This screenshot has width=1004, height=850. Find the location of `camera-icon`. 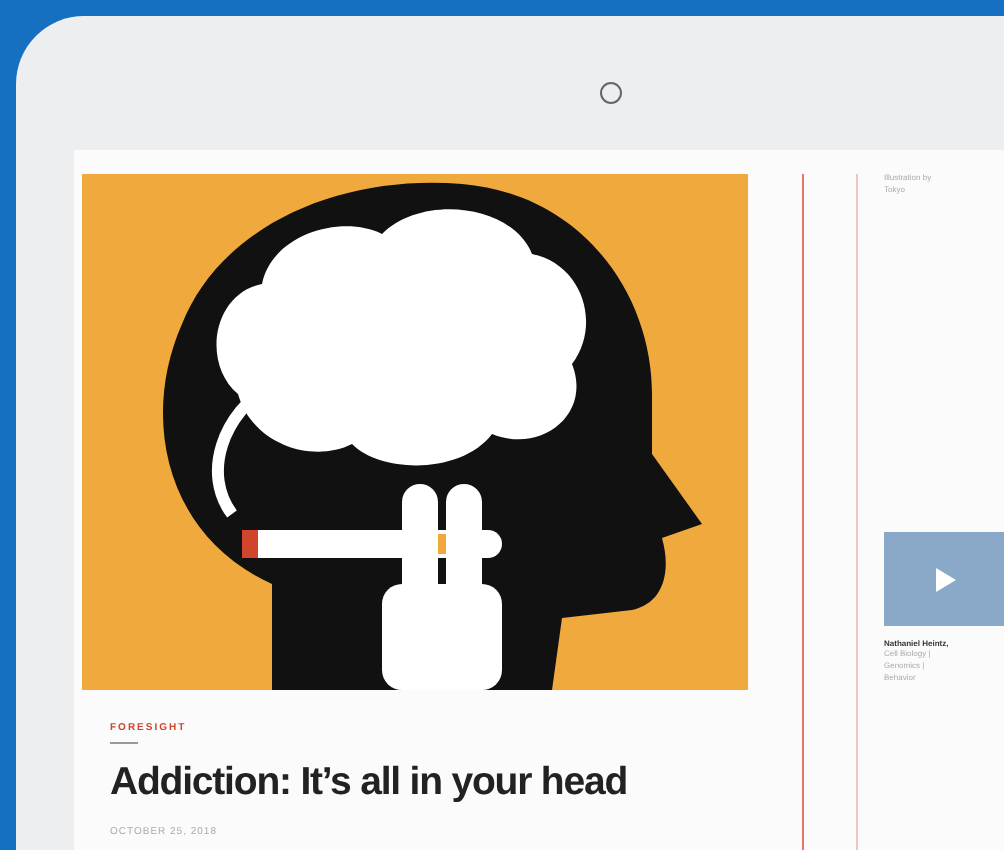

camera-icon is located at coordinates (610, 93).